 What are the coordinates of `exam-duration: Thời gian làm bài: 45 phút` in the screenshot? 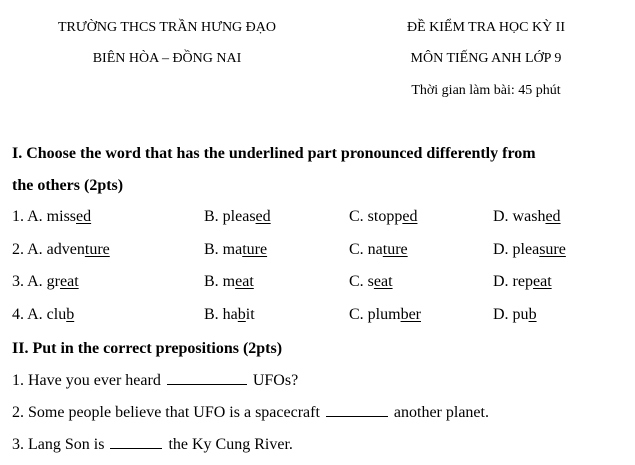 It's located at (486, 90).